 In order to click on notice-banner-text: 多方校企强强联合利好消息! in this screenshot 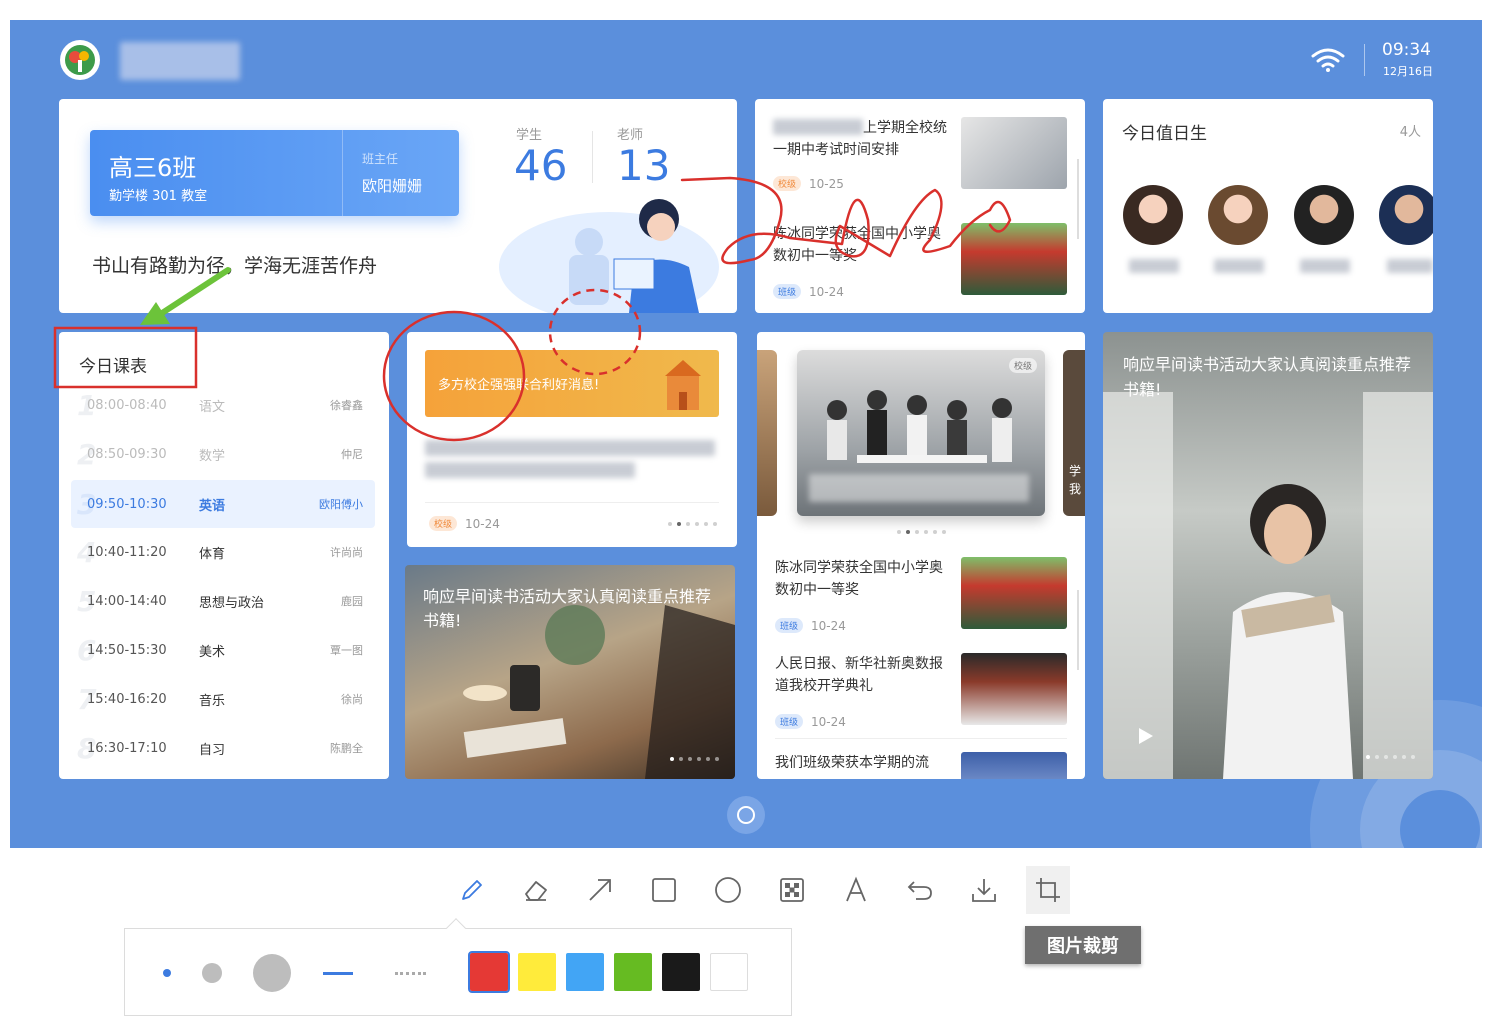, I will do `click(519, 385)`.